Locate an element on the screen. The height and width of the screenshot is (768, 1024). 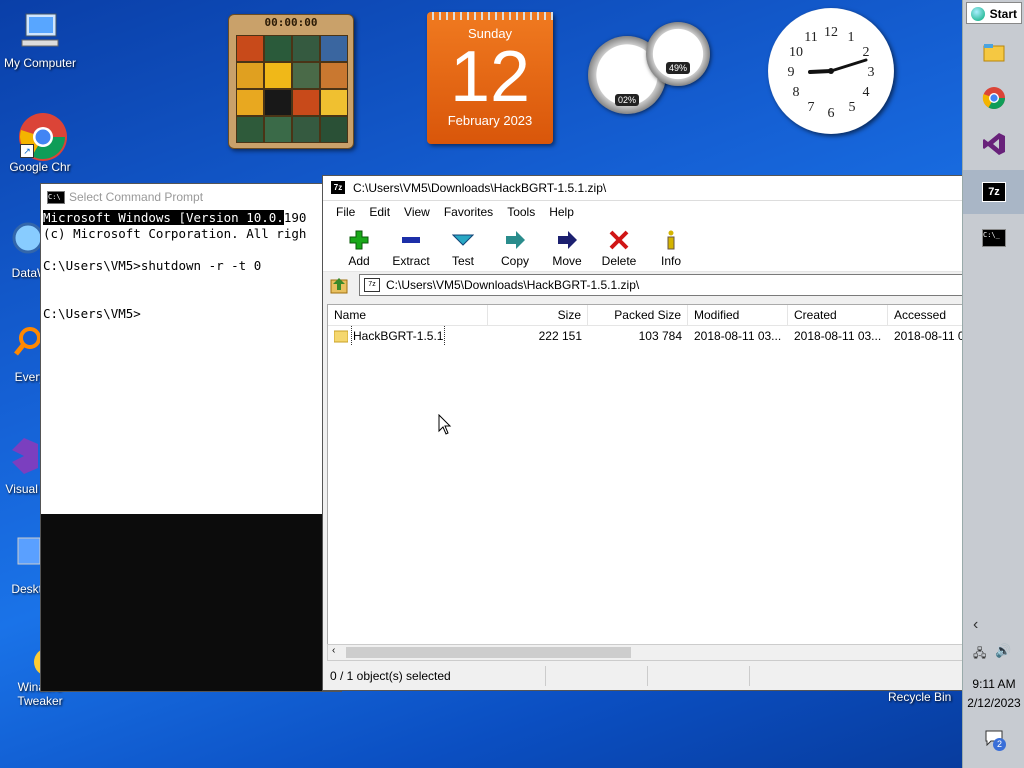
svg-text: 9 is located at coordinates (791, 72).